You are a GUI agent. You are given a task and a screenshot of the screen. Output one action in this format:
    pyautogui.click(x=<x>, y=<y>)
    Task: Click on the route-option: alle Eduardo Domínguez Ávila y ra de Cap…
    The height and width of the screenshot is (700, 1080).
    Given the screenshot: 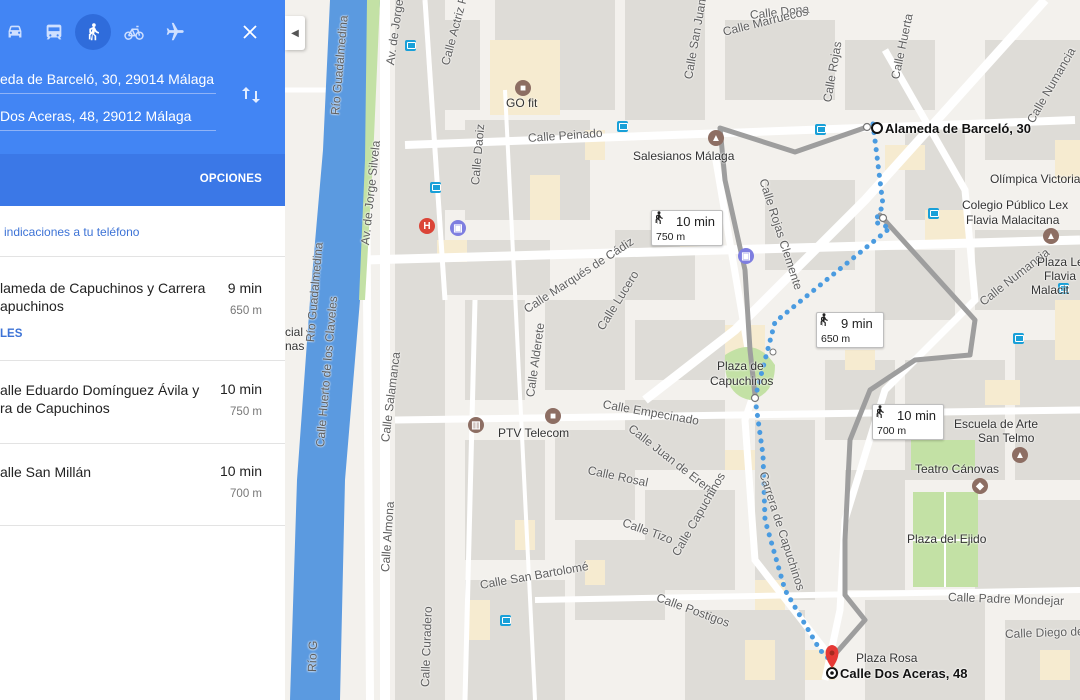 What is the action you would take?
    pyautogui.click(x=142, y=402)
    